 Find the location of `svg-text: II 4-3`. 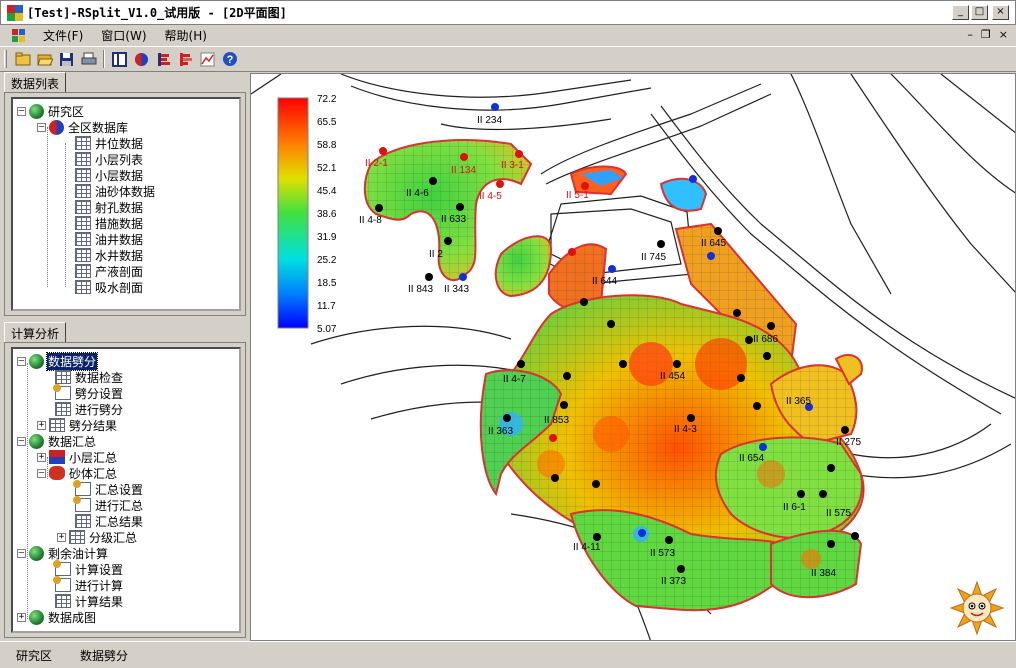

svg-text: II 4-3 is located at coordinates (685, 429).